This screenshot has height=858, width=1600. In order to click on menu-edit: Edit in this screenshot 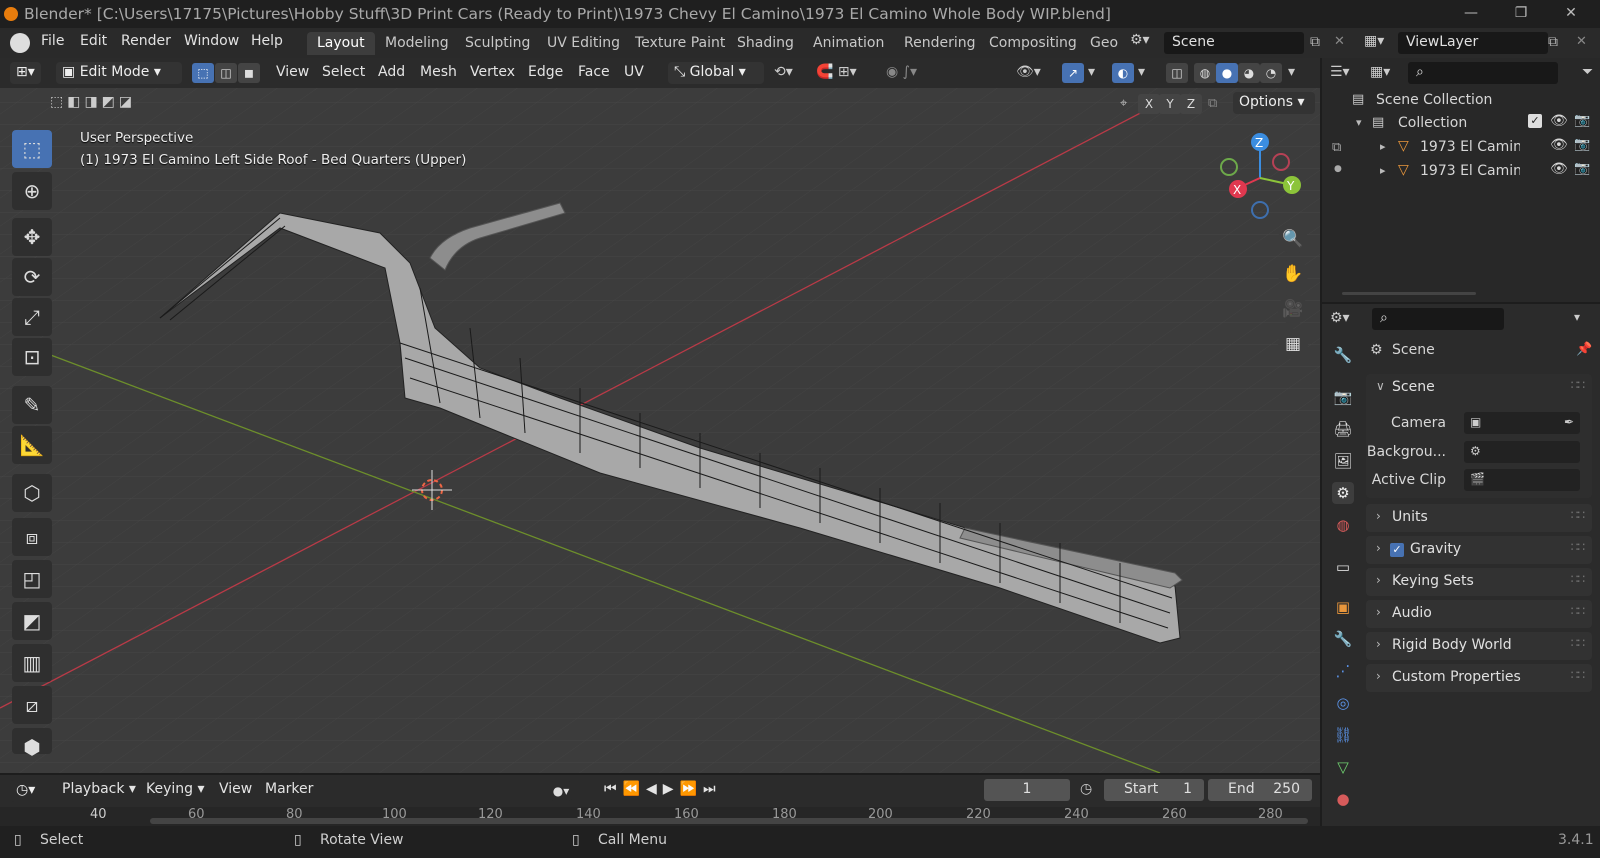, I will do `click(93, 41)`.